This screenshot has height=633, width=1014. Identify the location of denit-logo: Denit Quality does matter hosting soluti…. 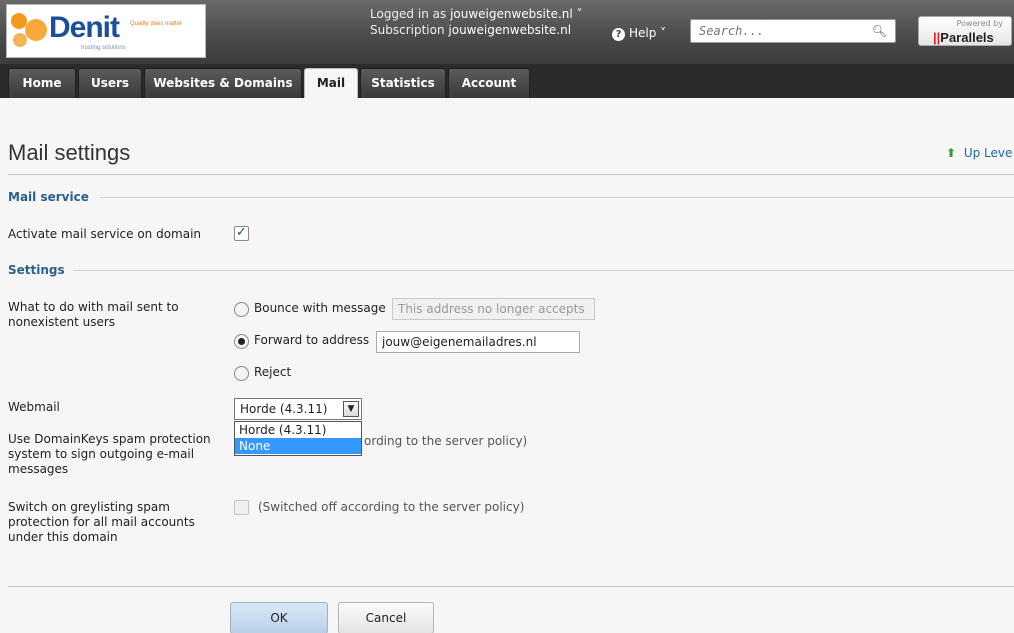
(106, 31).